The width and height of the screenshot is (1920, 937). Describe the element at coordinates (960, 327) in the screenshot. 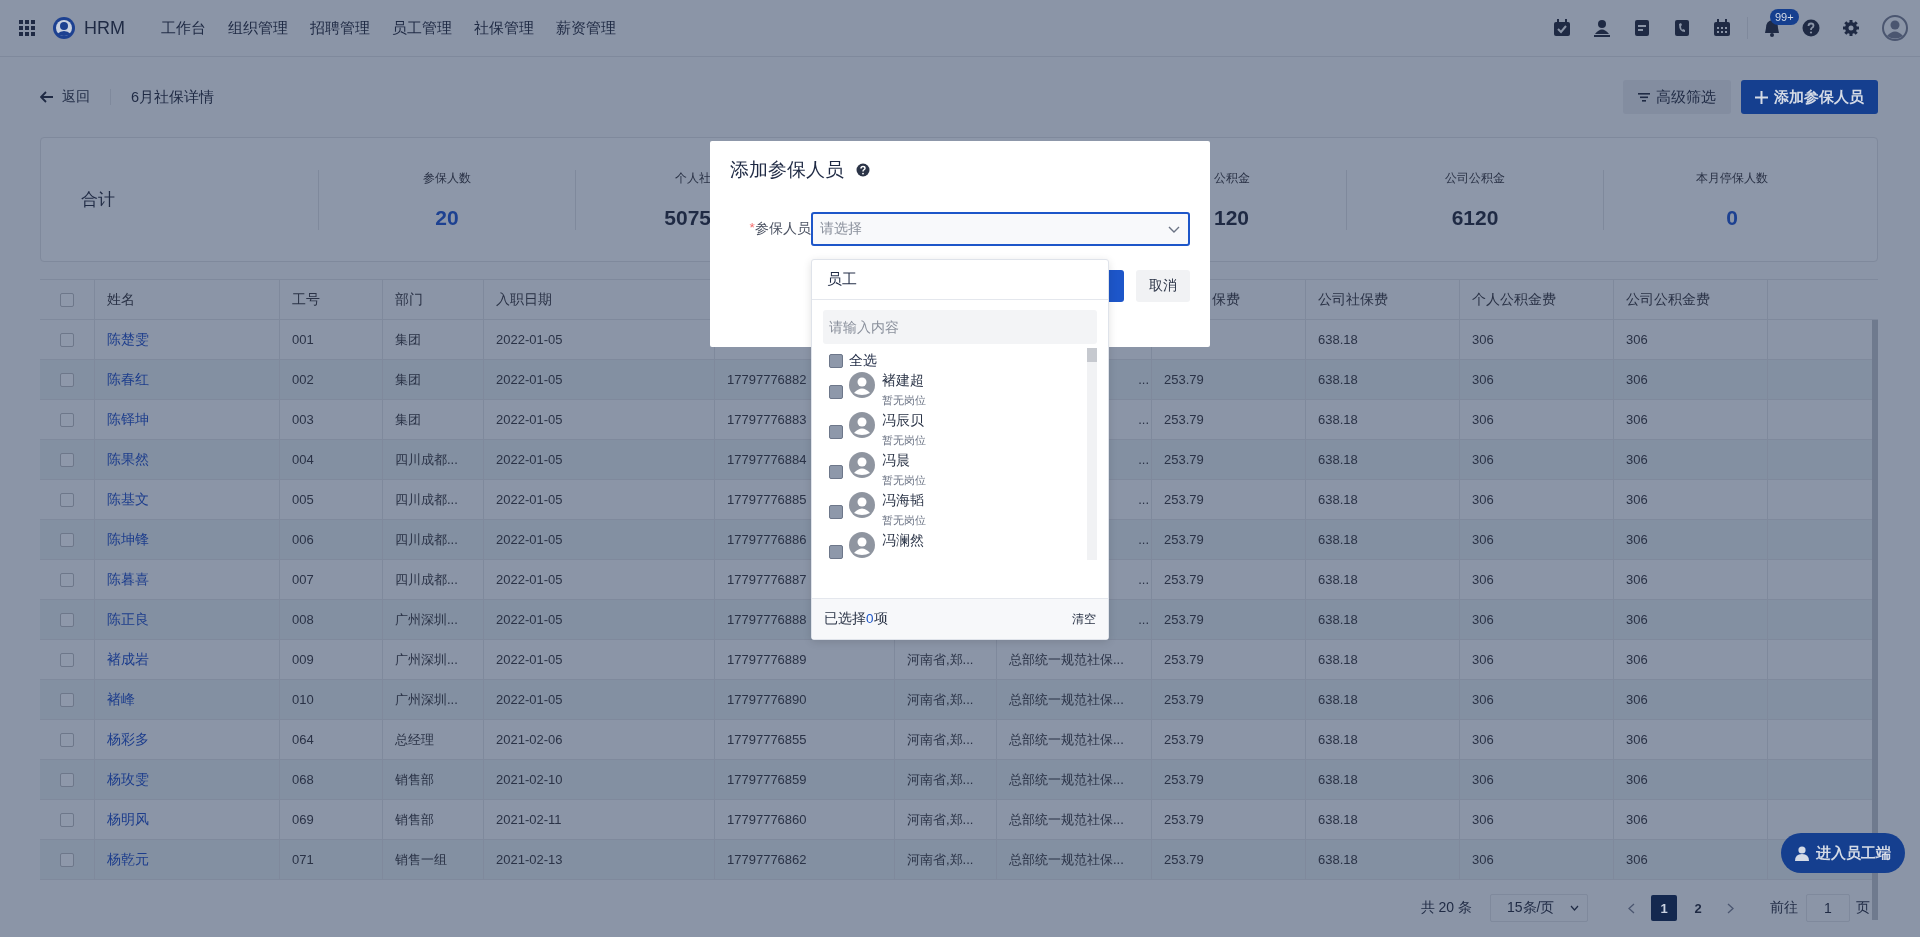

I see `search-field: 请输入内容` at that location.